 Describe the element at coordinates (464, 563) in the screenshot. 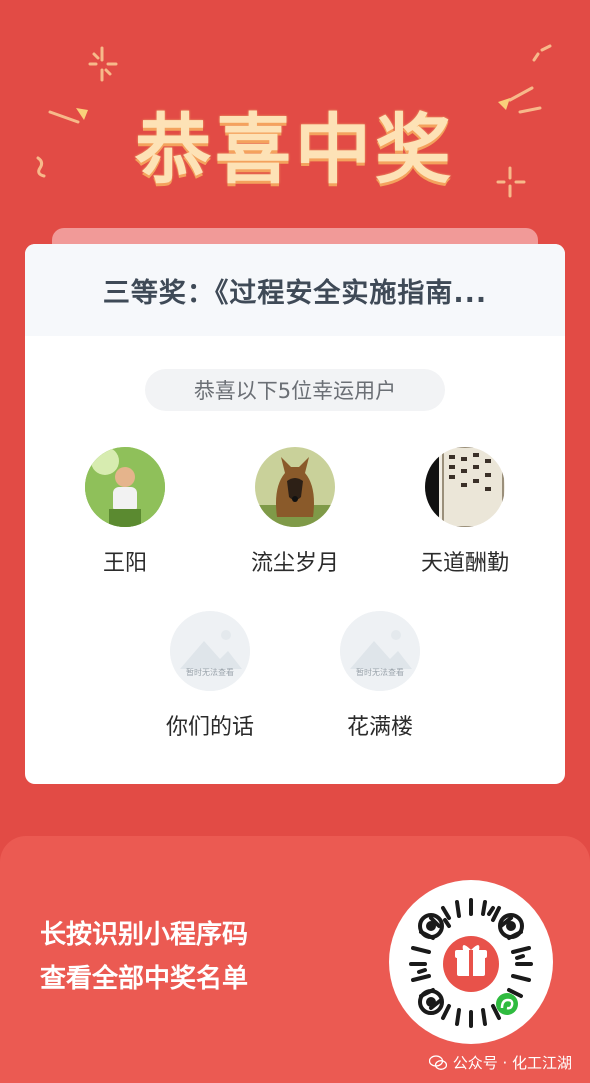

I see `winner-name: 天道酬勤` at that location.